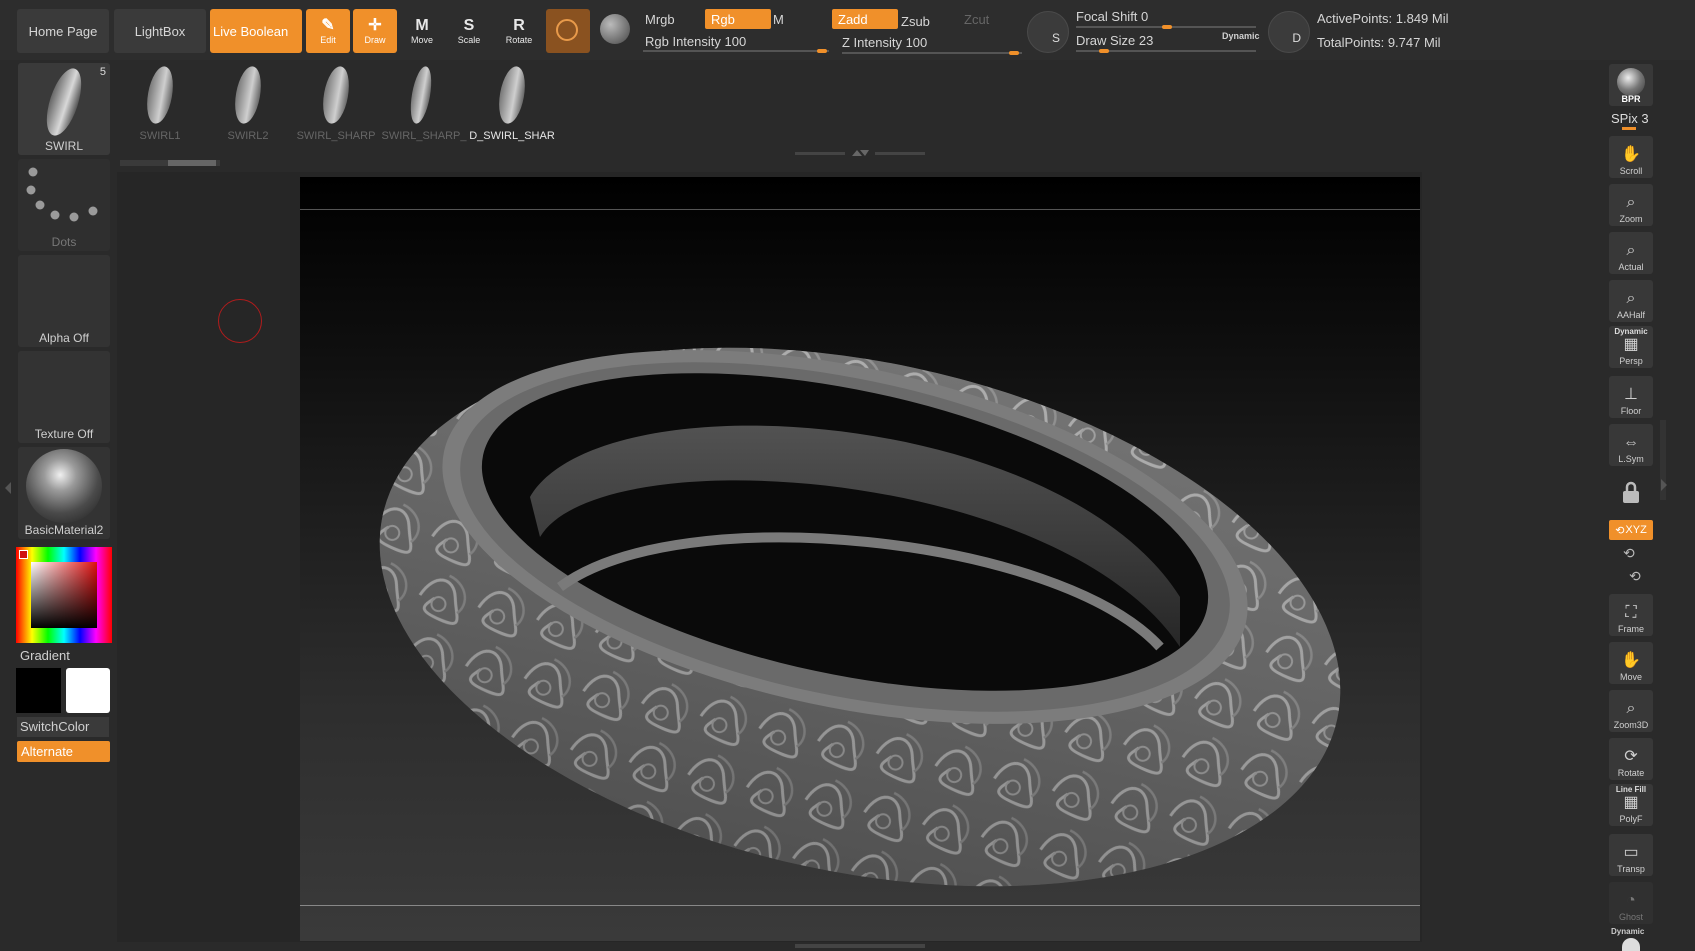 This screenshot has height=951, width=1695. What do you see at coordinates (64, 301) in the screenshot?
I see `alpha-button: Alpha Off` at bounding box center [64, 301].